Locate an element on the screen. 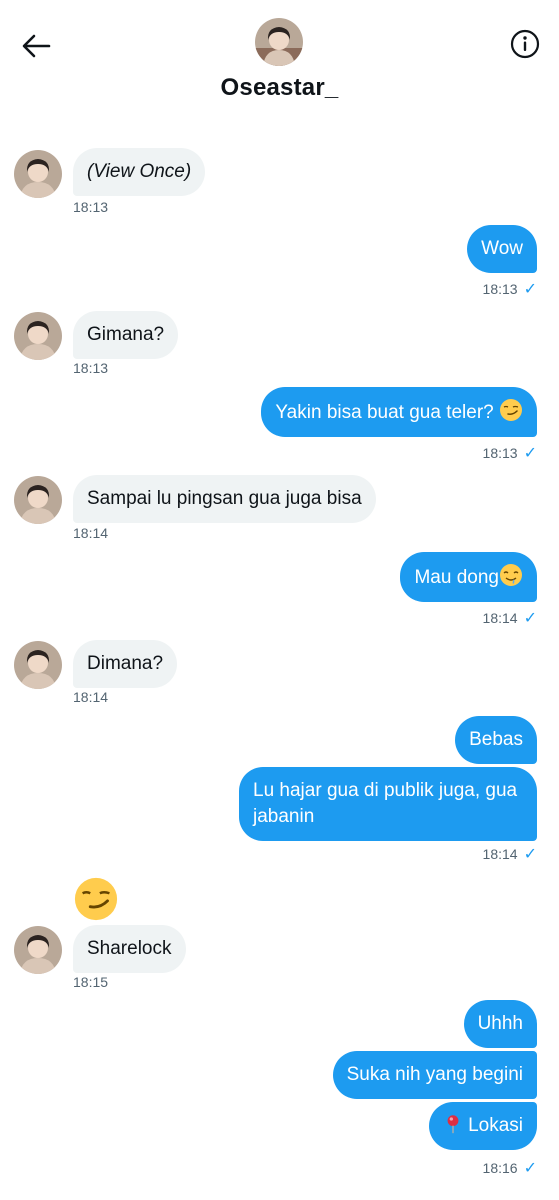 This screenshot has width=559, height=1200. message-text: Dimana? is located at coordinates (125, 663).